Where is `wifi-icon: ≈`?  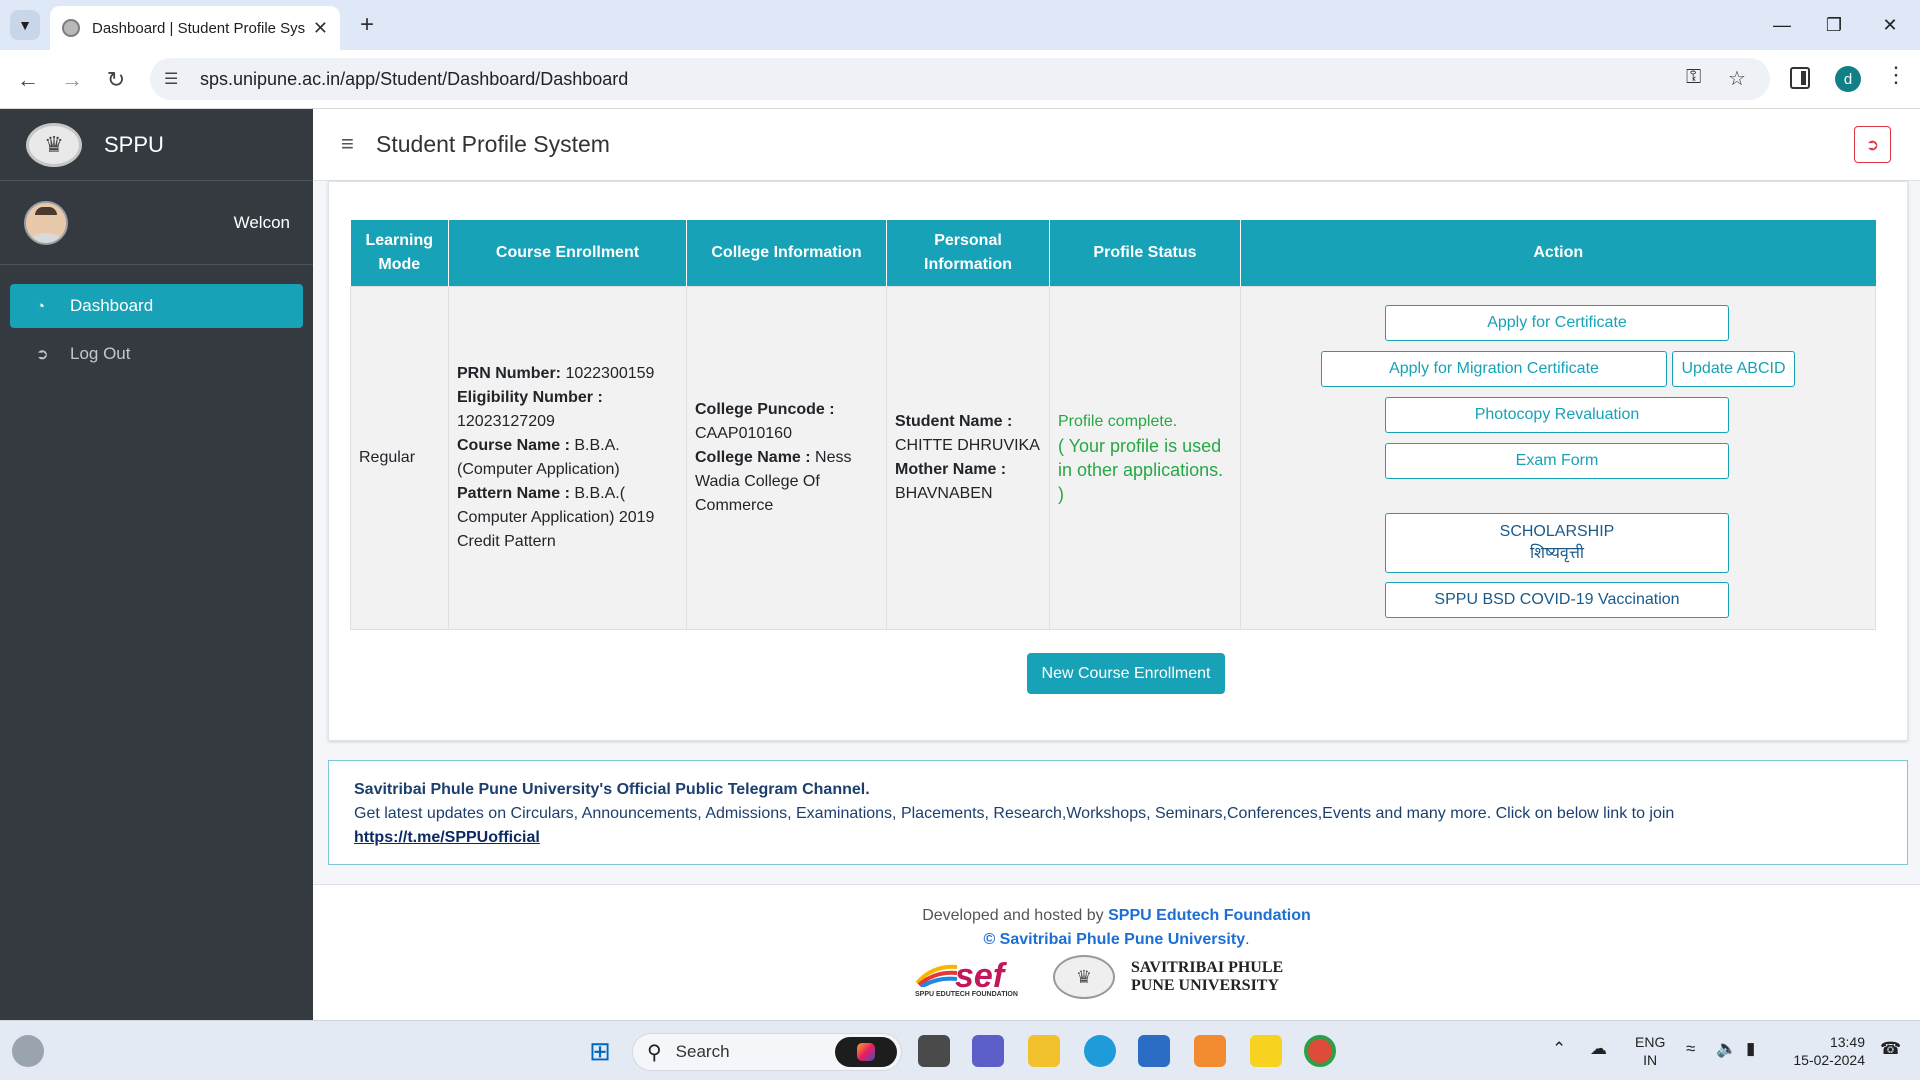
wifi-icon: ≈ is located at coordinates (1690, 1049).